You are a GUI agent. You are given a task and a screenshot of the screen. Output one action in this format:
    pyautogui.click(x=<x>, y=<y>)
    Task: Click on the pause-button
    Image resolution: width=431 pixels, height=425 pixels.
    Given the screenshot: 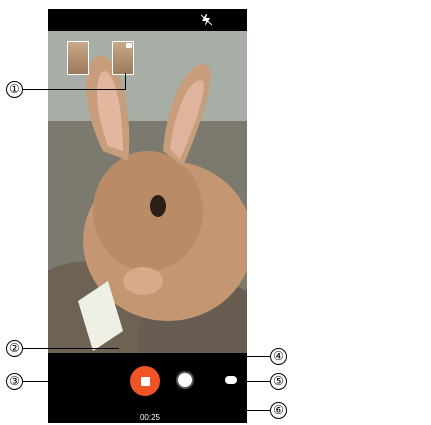 What is the action you would take?
    pyautogui.click(x=231, y=380)
    